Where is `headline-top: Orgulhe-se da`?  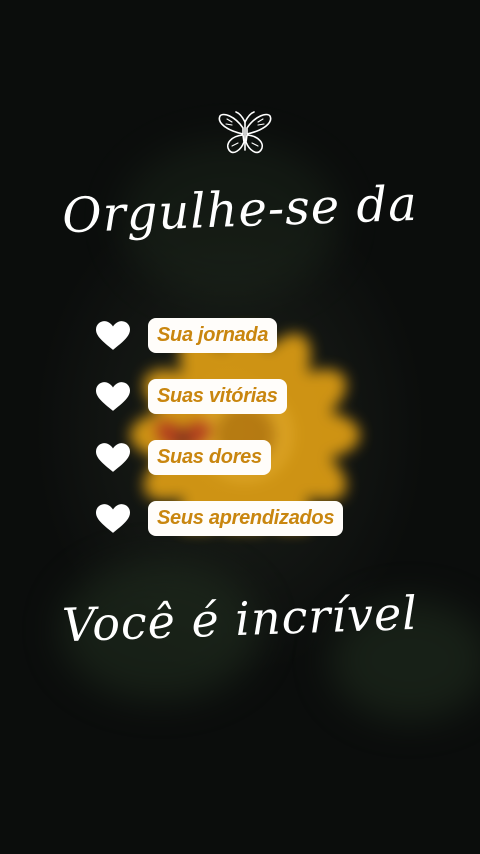
headline-top: Orgulhe-se da is located at coordinates (240, 210).